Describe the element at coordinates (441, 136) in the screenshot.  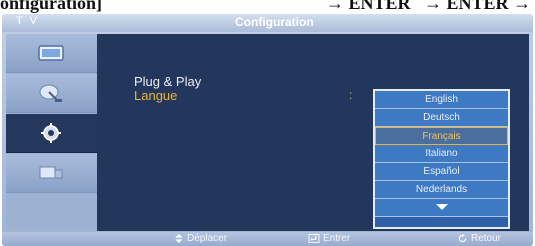
I see `language-option-francais: Français` at that location.